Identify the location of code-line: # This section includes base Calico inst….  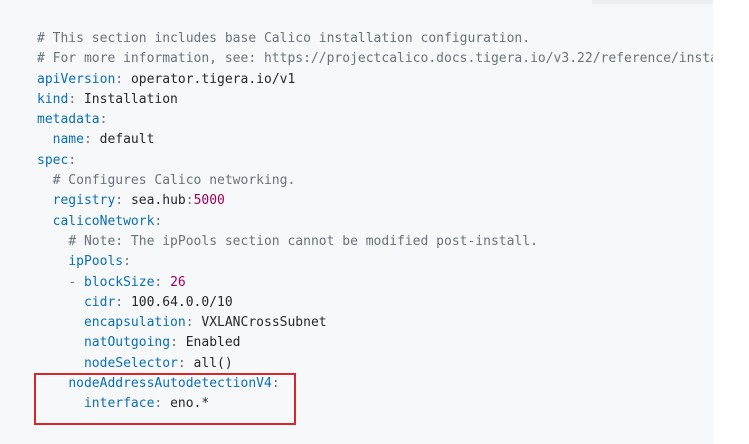
(375, 39).